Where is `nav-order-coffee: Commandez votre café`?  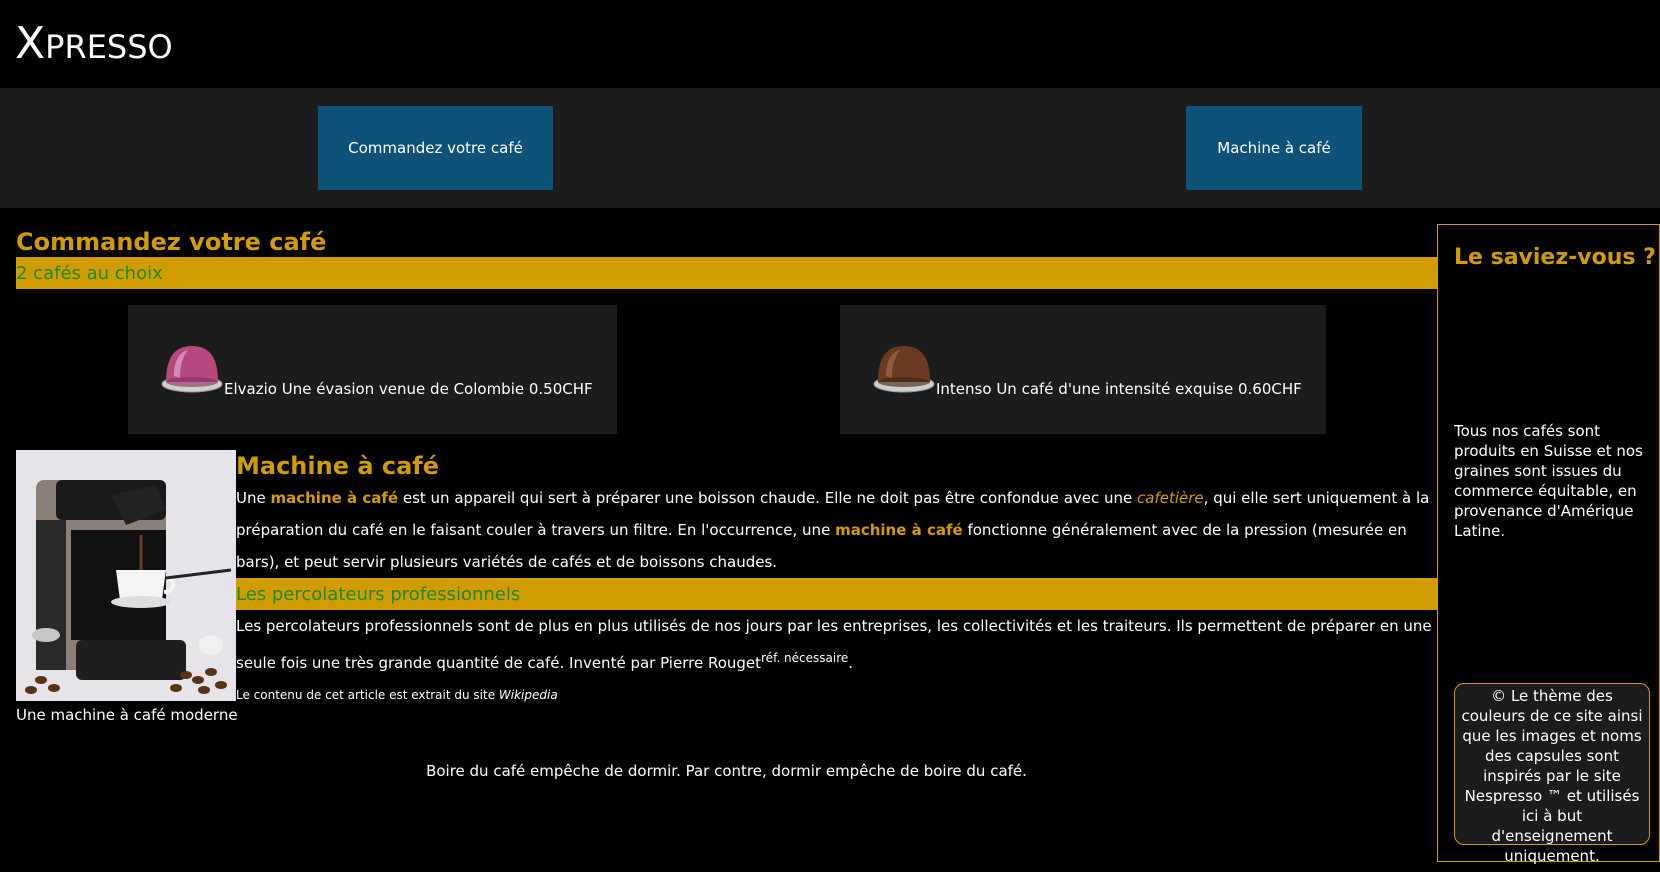
nav-order-coffee: Commandez votre café is located at coordinates (435, 148).